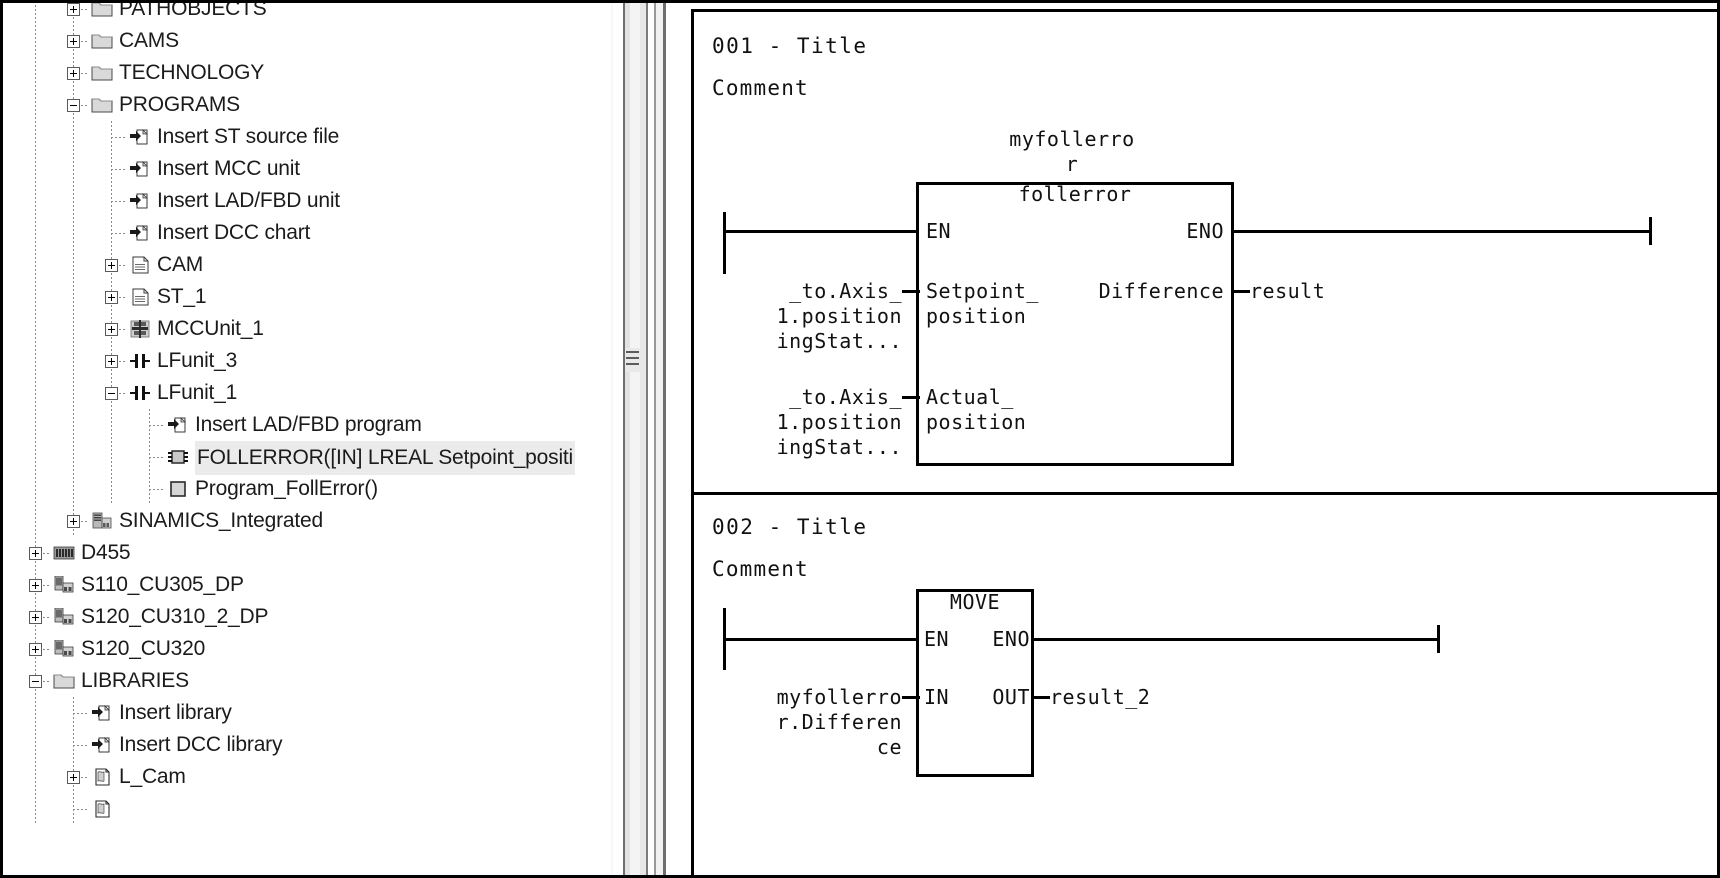 Image resolution: width=1720 pixels, height=878 pixels. I want to click on output-operand-result: result, so click(1287, 291).